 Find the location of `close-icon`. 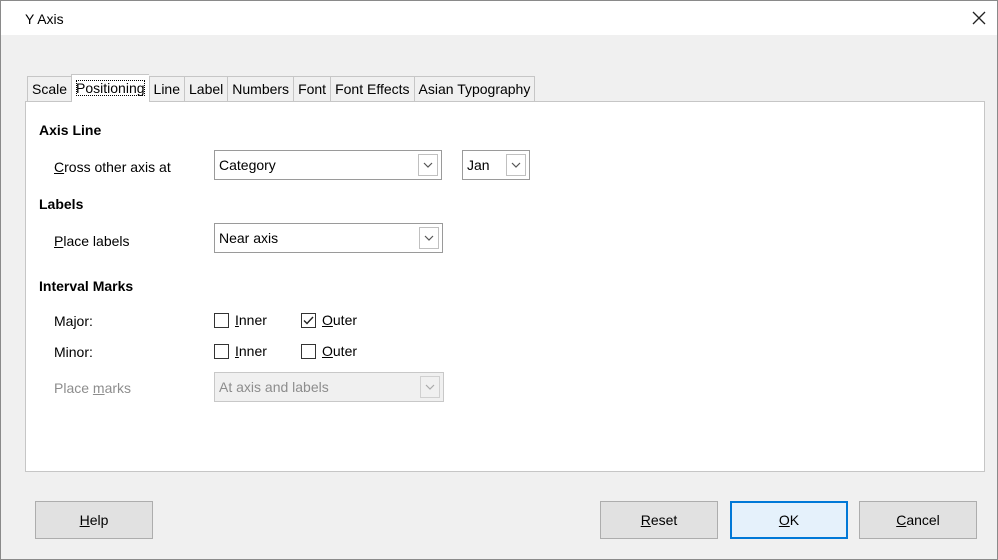

close-icon is located at coordinates (979, 18).